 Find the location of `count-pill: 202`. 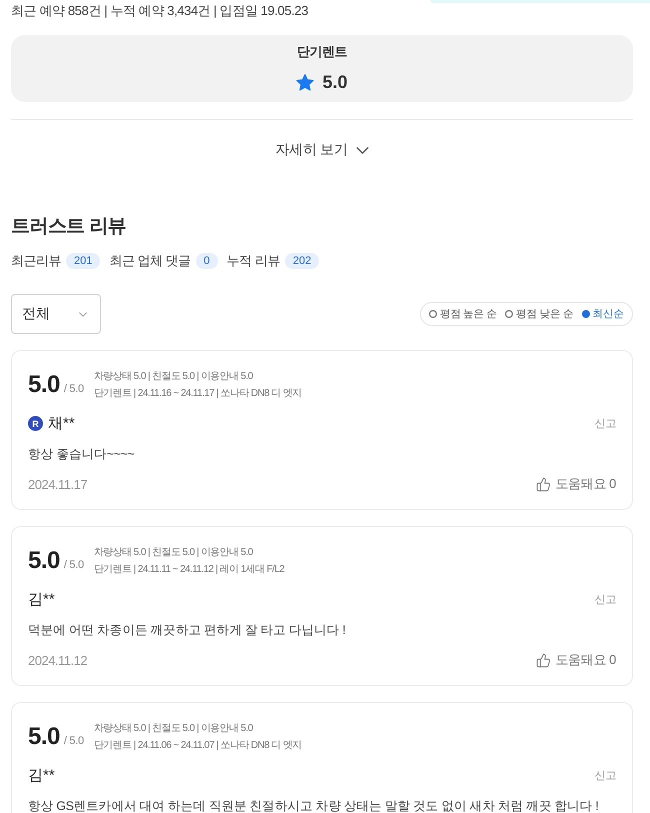

count-pill: 202 is located at coordinates (302, 261).